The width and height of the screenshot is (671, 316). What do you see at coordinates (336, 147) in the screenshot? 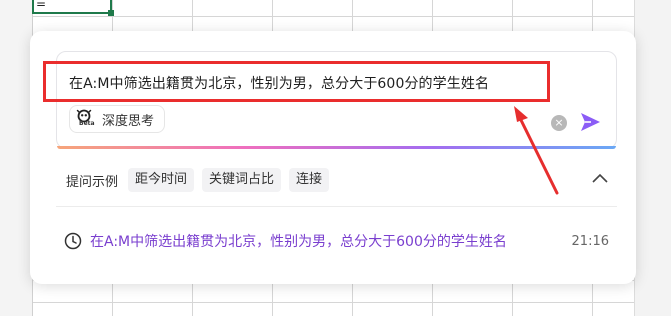
I see `input-gradient-underline` at bounding box center [336, 147].